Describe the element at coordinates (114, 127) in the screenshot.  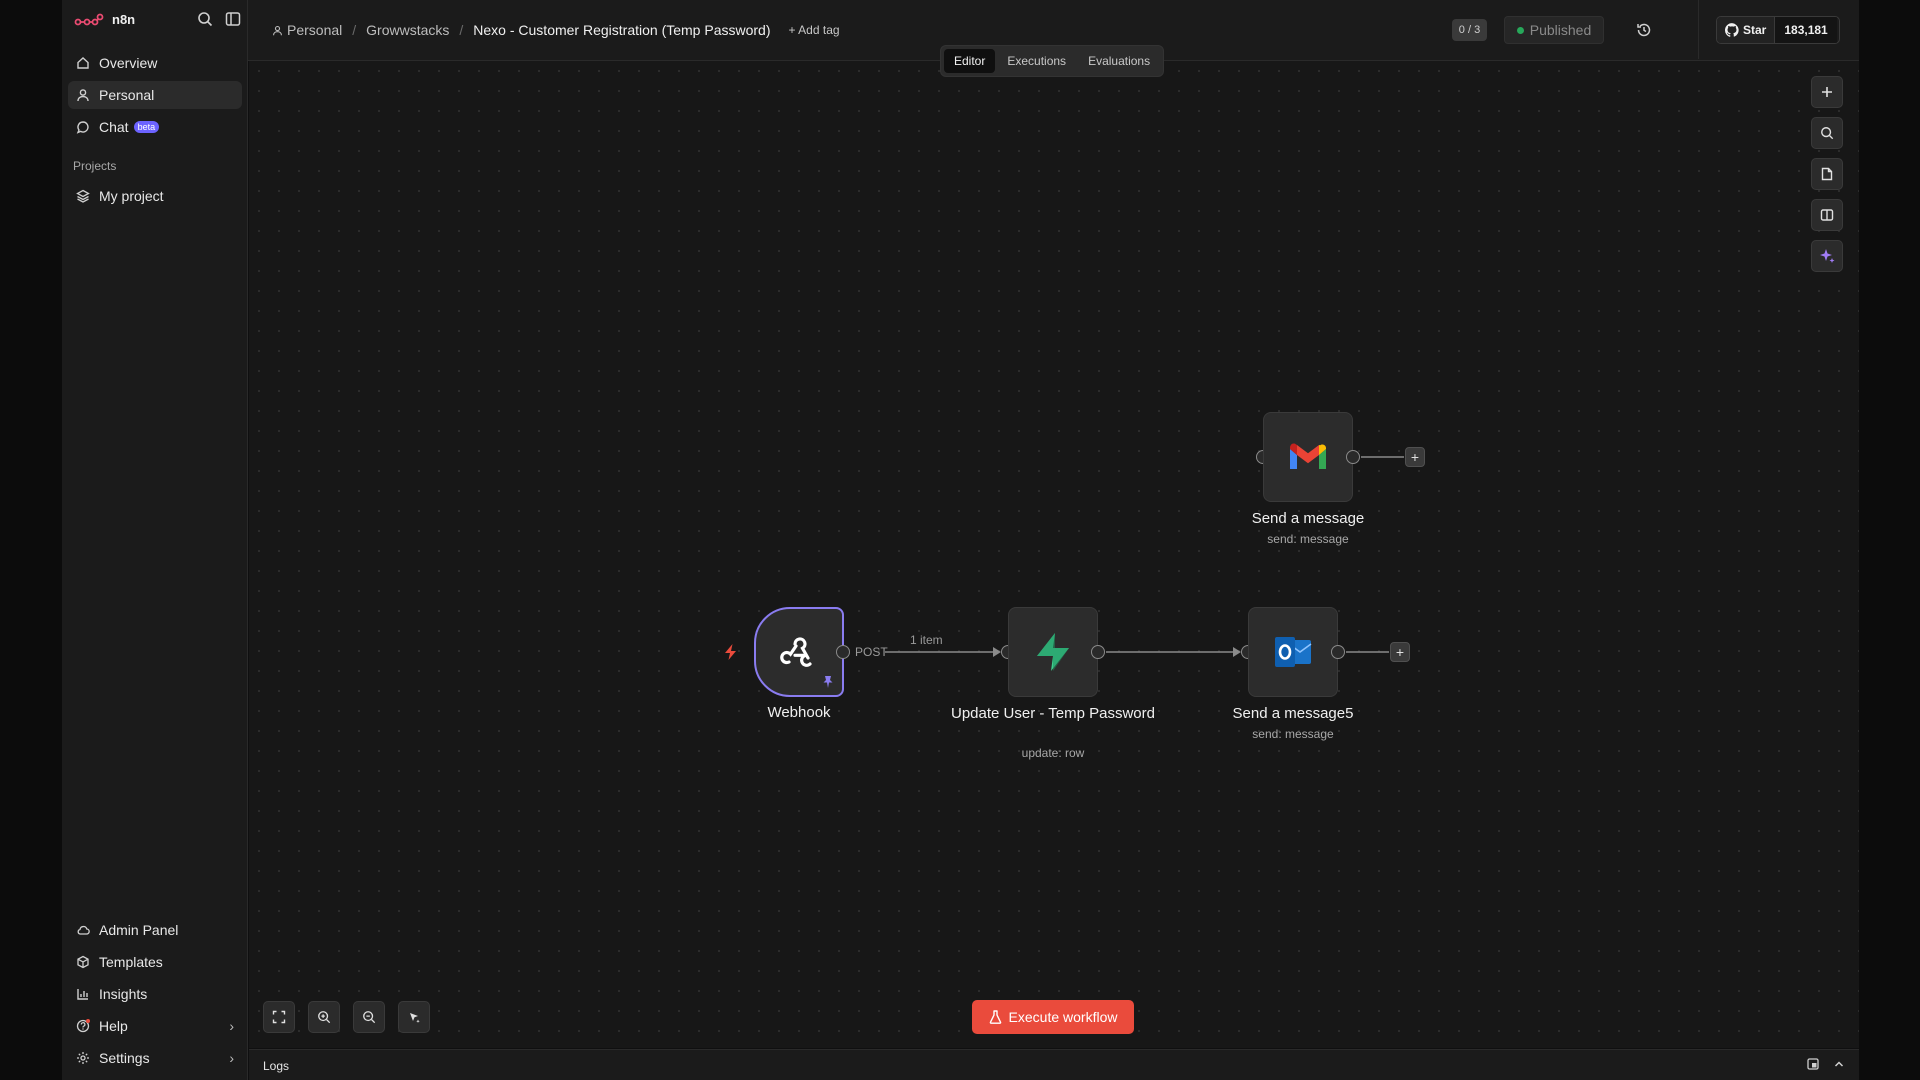
I see `sidebar-item-label: Chat` at that location.